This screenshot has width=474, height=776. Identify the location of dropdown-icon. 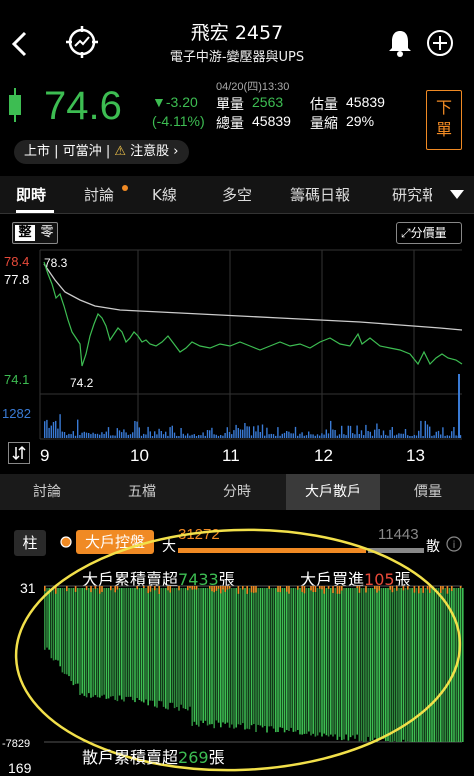
(457, 195).